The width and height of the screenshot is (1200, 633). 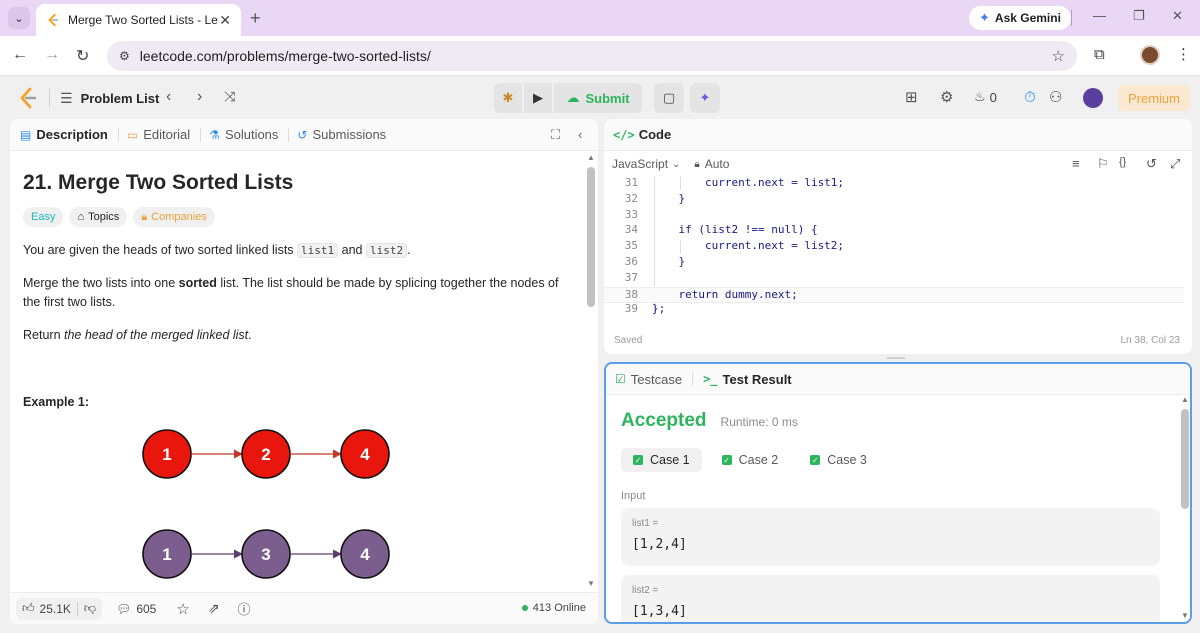 What do you see at coordinates (894, 200) in the screenshot?
I see `code-line: 32 }` at bounding box center [894, 200].